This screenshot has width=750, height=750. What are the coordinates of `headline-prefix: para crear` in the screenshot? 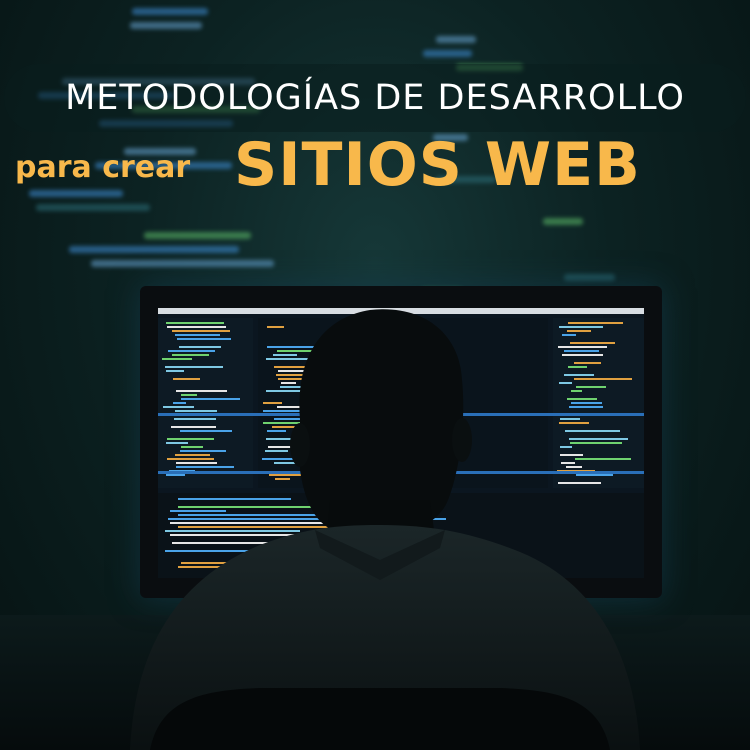 It's located at (103, 167).